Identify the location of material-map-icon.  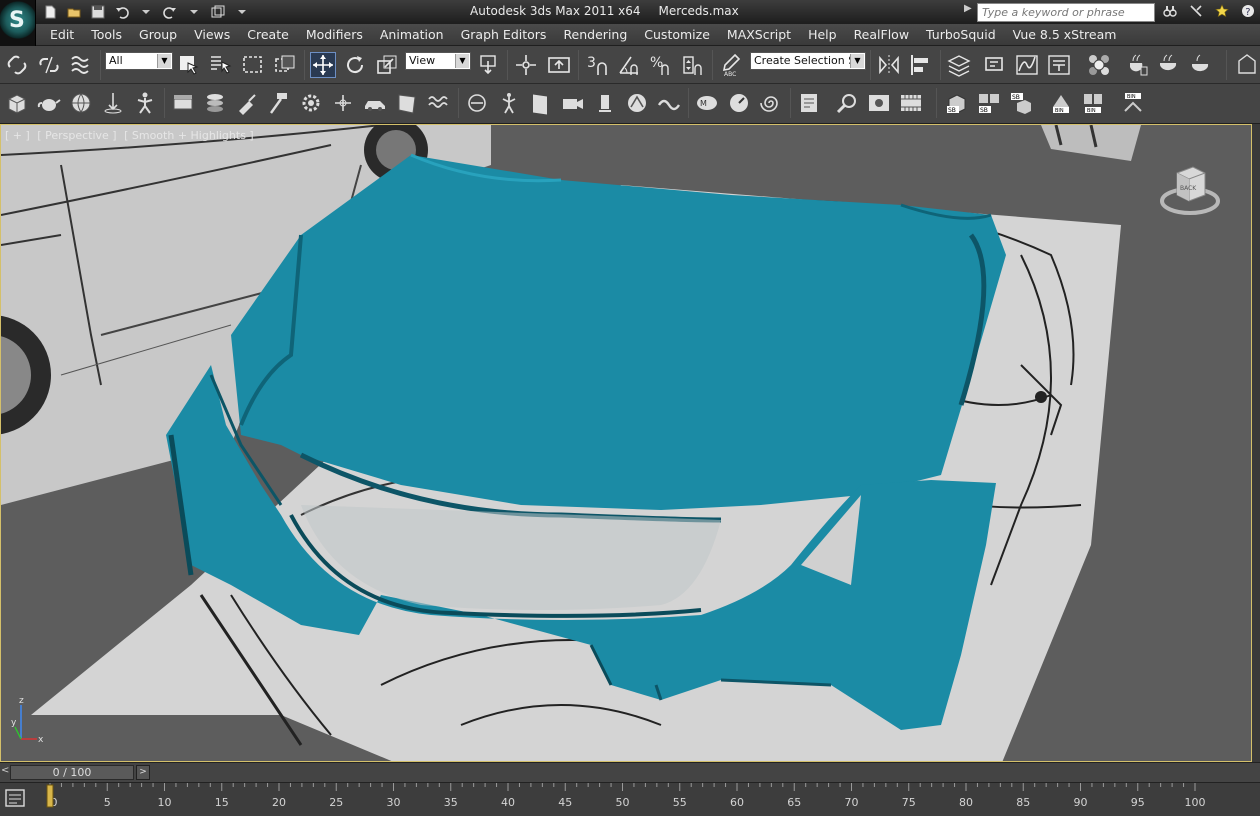
(541, 103).